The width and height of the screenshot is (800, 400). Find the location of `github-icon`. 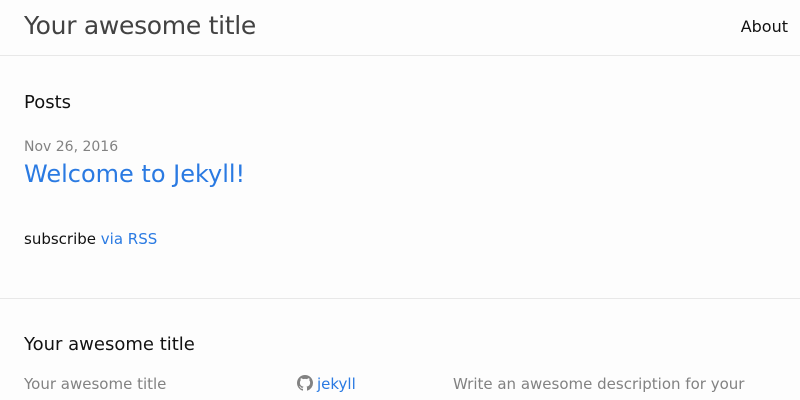

github-icon is located at coordinates (305, 383).